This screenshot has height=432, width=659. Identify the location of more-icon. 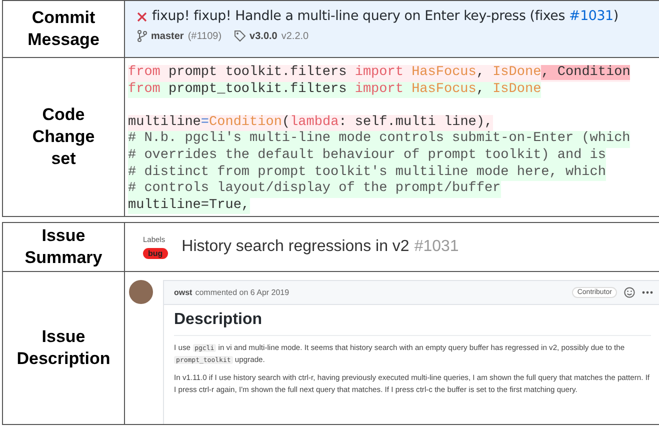
(647, 292).